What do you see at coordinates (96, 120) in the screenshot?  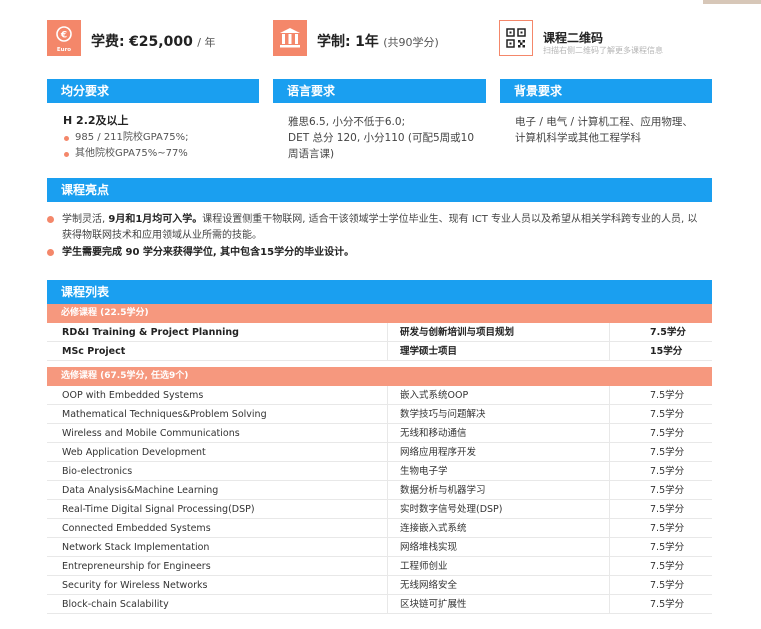 I see `gpa-main: H 2.2及以上` at bounding box center [96, 120].